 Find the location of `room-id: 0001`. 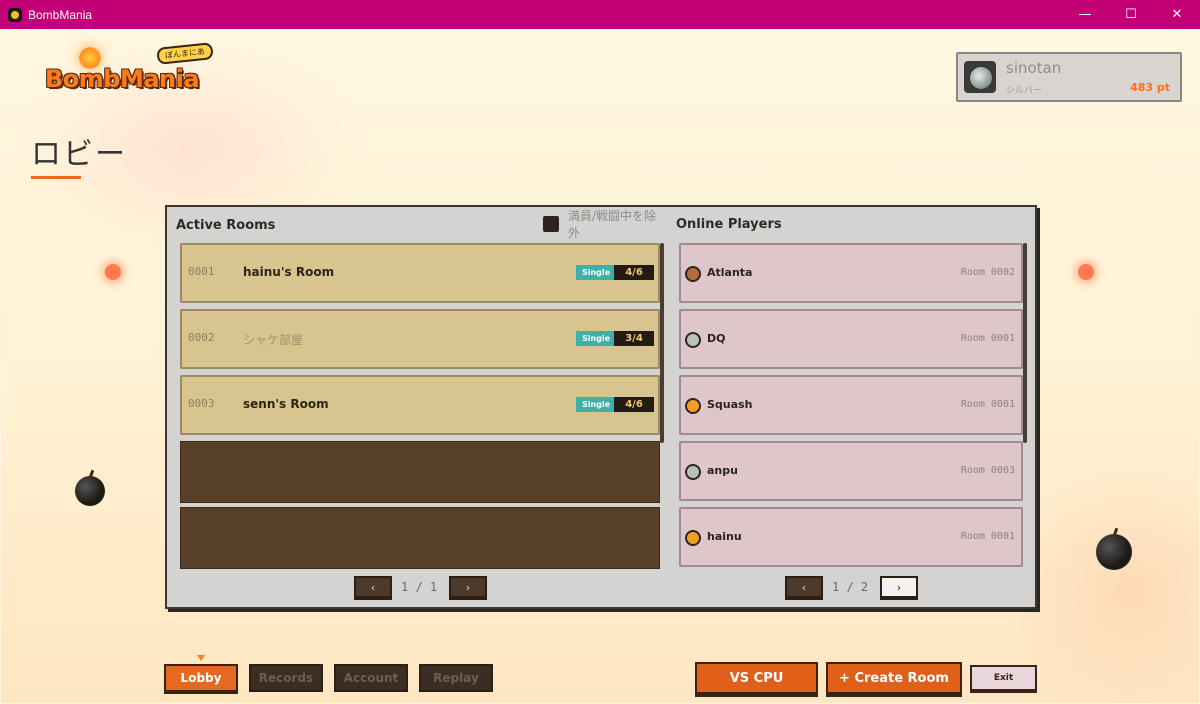

room-id: 0001 is located at coordinates (201, 271).